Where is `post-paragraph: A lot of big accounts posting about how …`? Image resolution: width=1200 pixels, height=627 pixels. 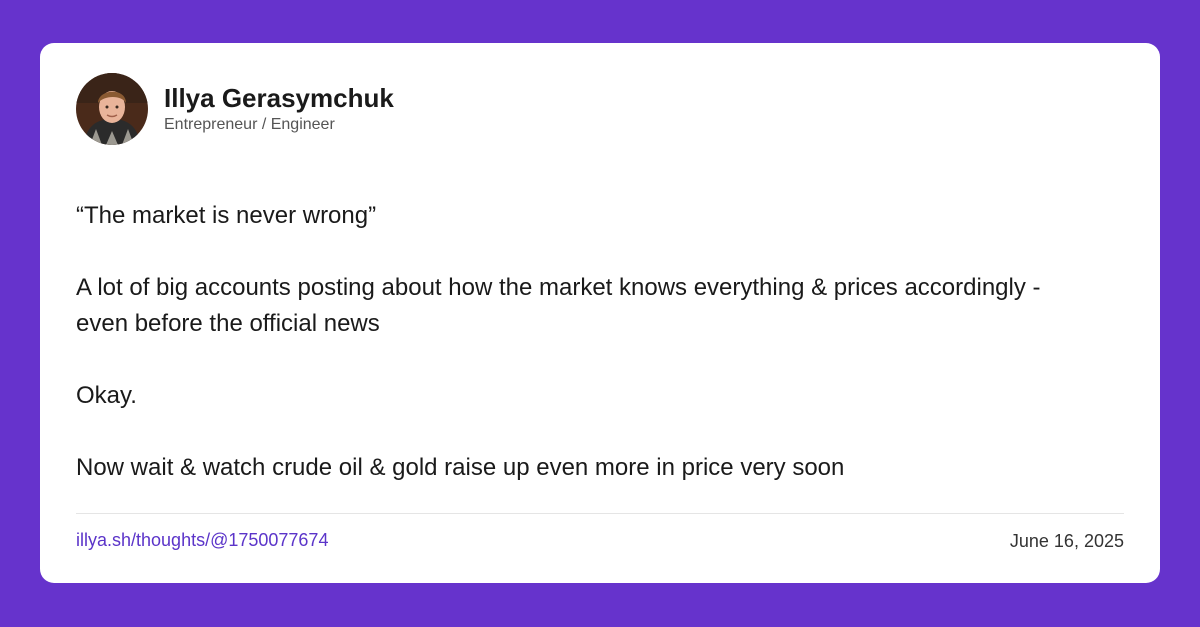
post-paragraph: A lot of big accounts posting about how … is located at coordinates (558, 305).